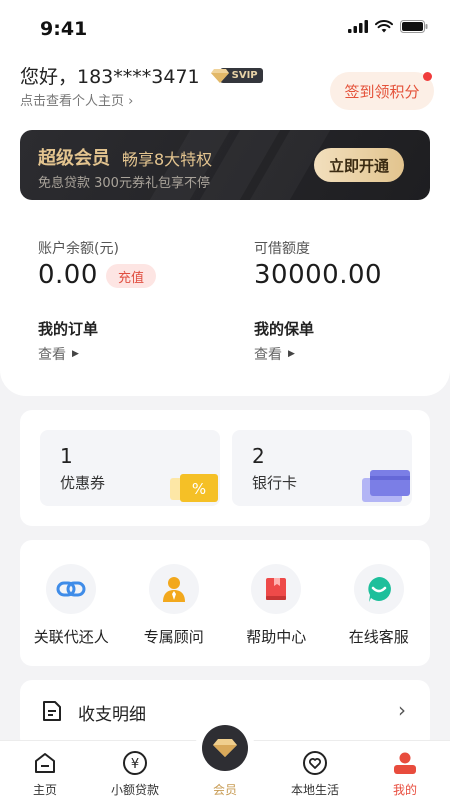  I want to click on vip-description: 免息贷款 300元券礼包享不停, so click(124, 183).